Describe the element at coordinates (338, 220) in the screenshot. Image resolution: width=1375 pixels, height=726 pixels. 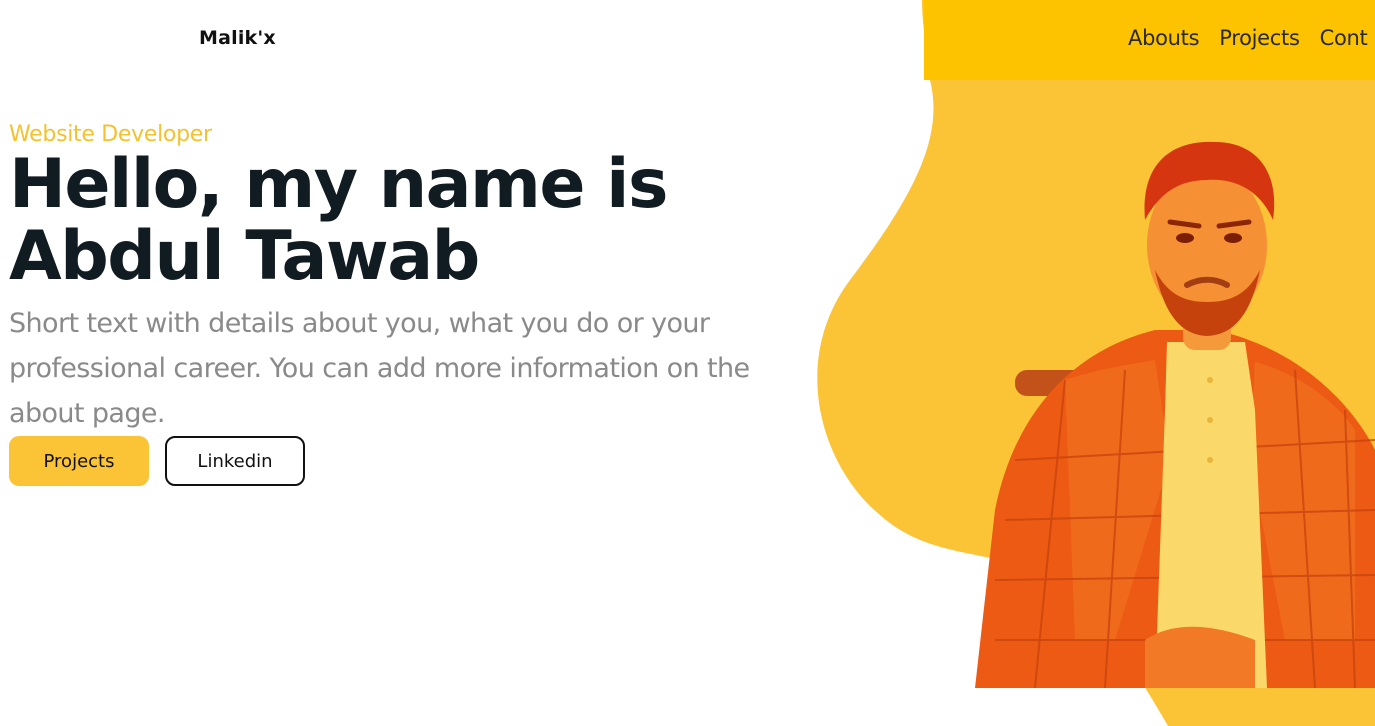
I see `hero-headline: Hello, my name is Abdul Tawab` at that location.